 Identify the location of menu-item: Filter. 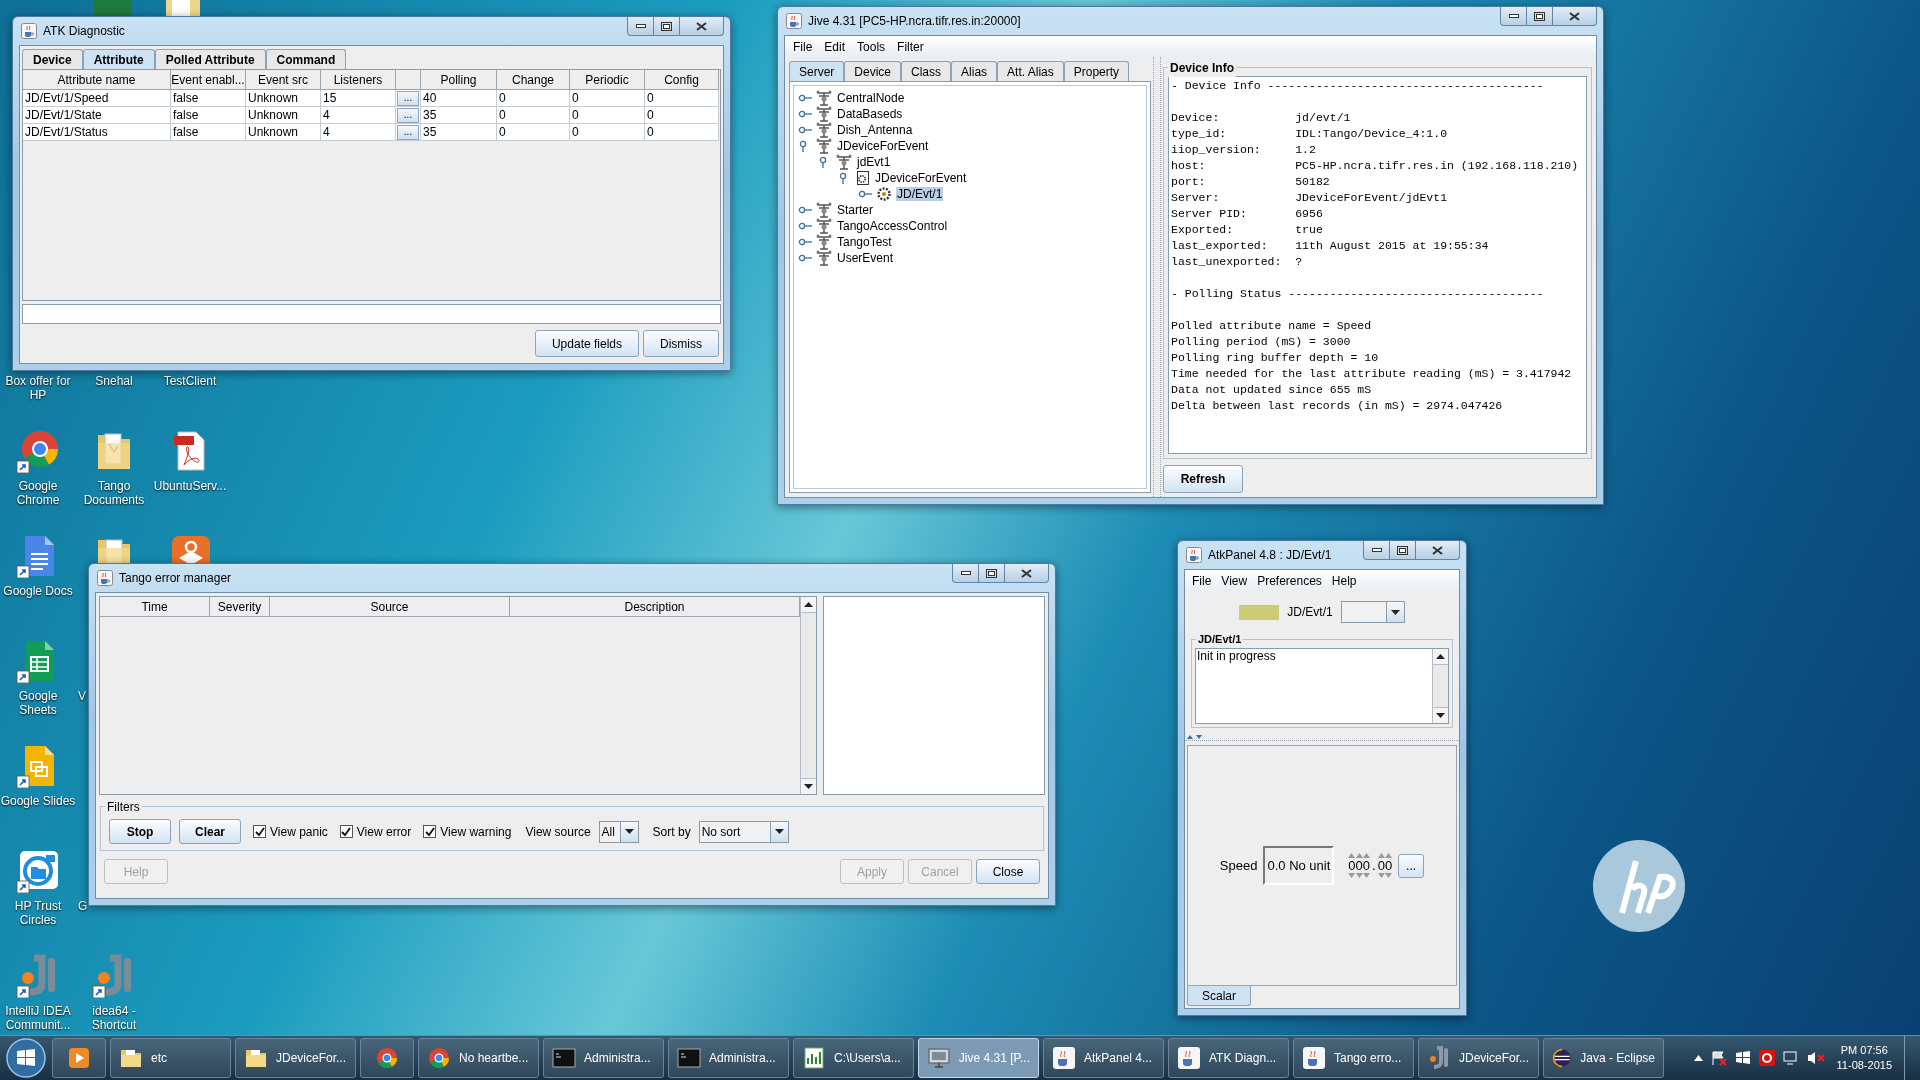
(910, 46).